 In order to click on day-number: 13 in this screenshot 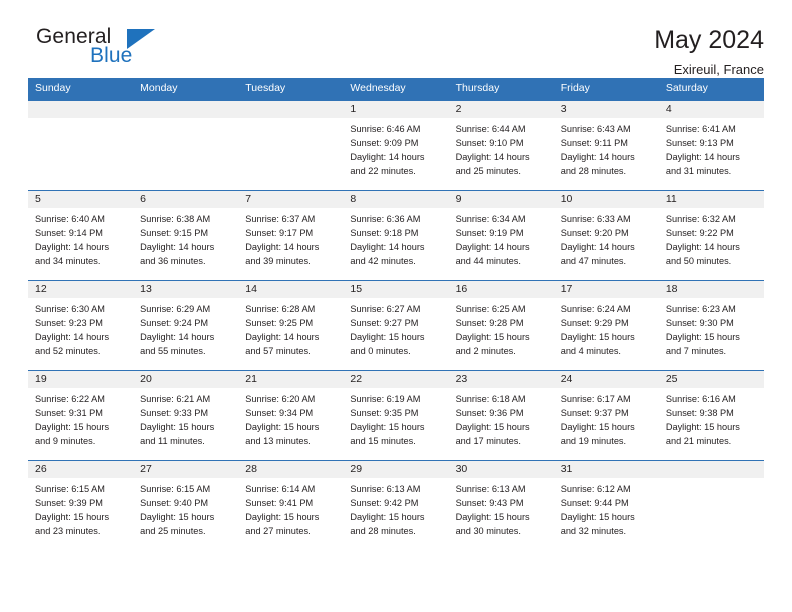, I will do `click(186, 290)`.